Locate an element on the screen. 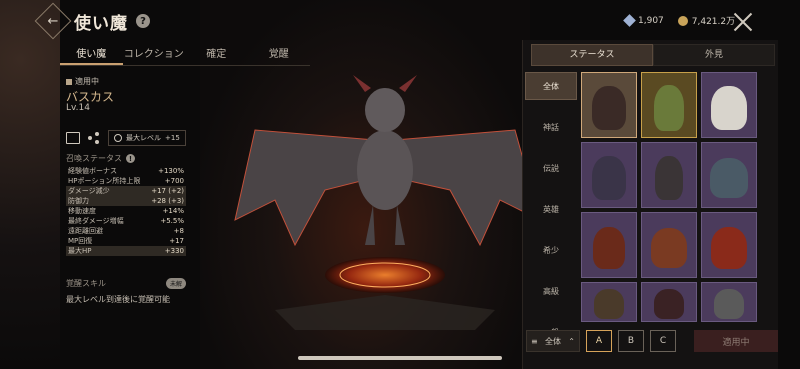 The width and height of the screenshot is (800, 369). gold-coin-icon is located at coordinates (682, 20).